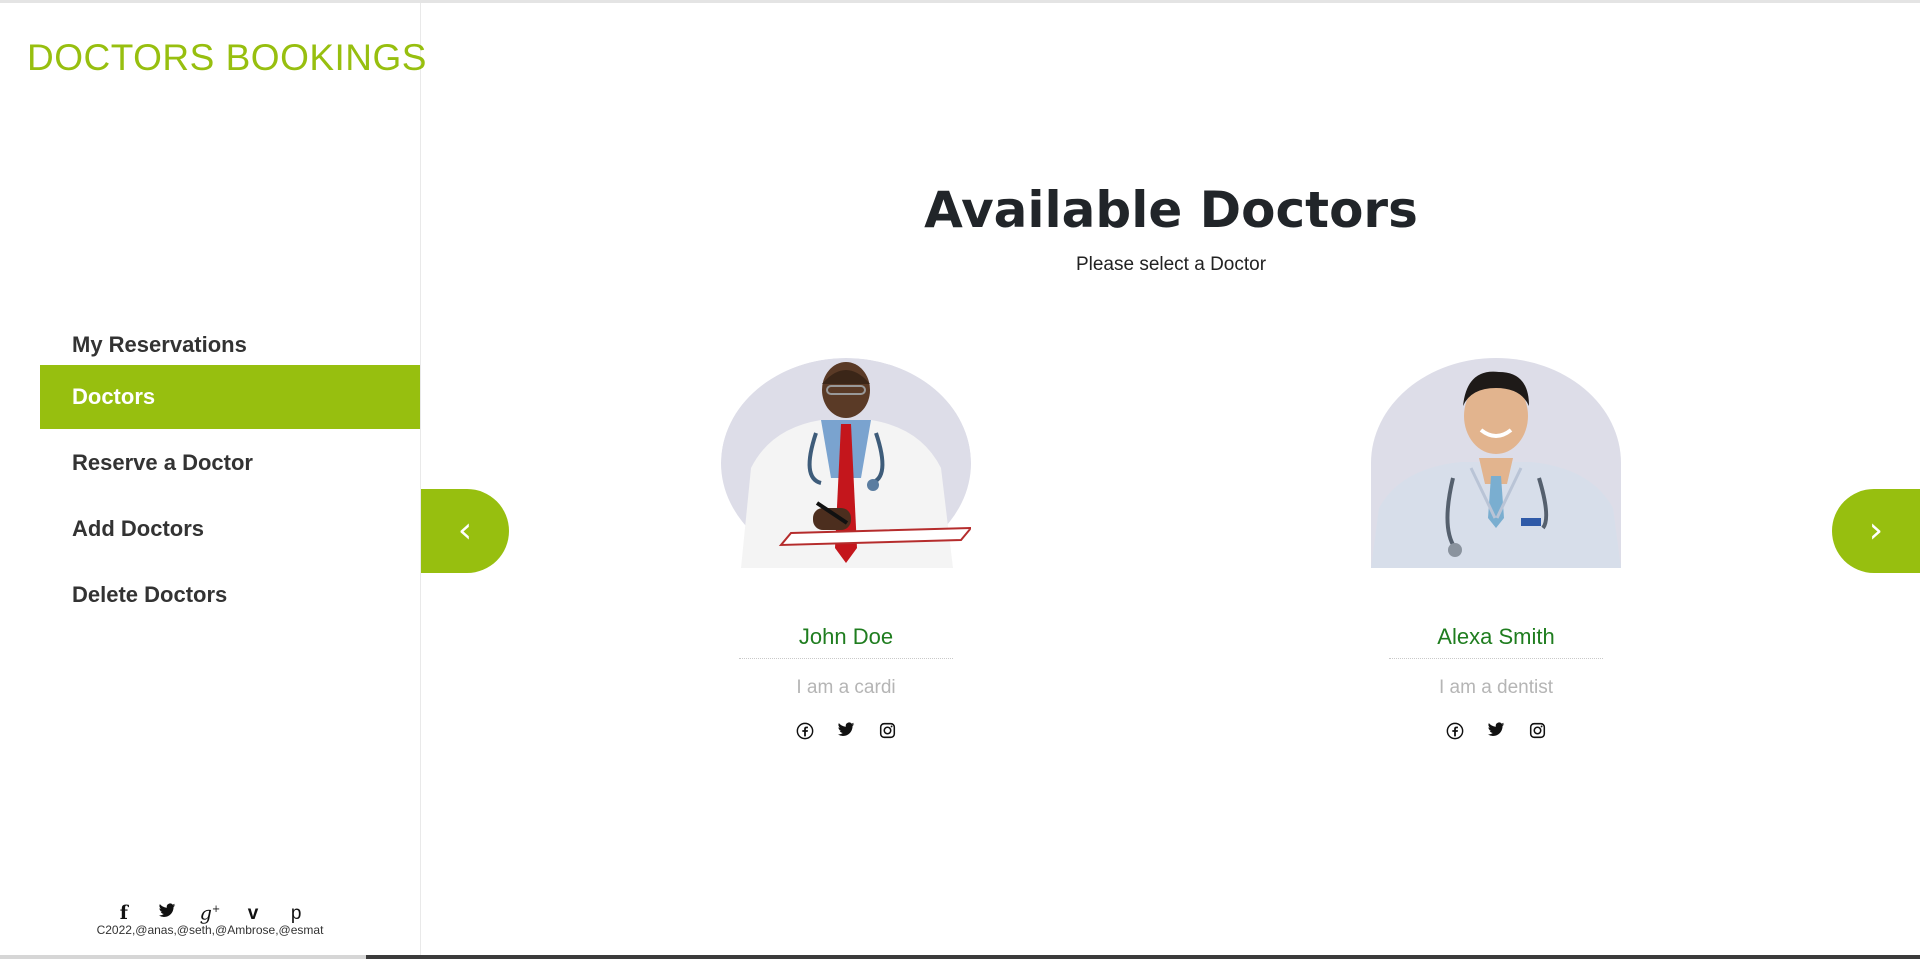  I want to click on doctor-name: John Doe, so click(846, 641).